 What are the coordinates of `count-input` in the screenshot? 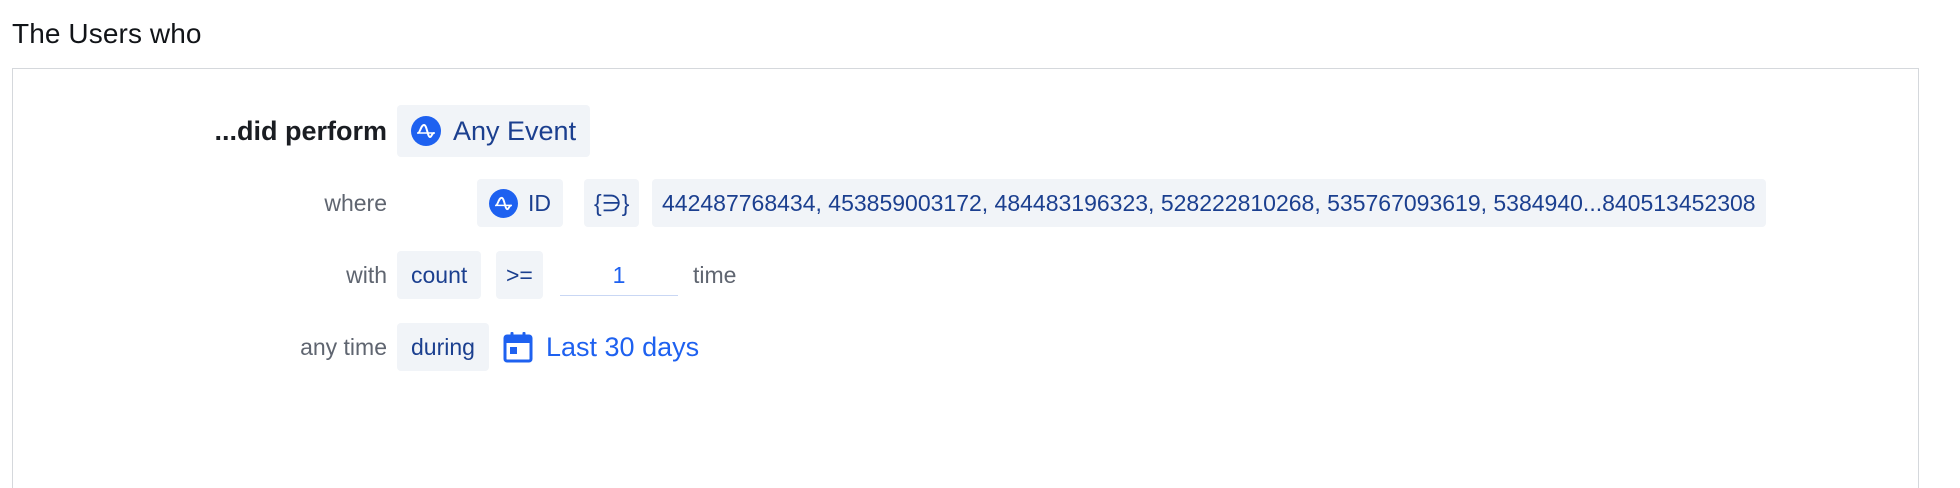 It's located at (619, 275).